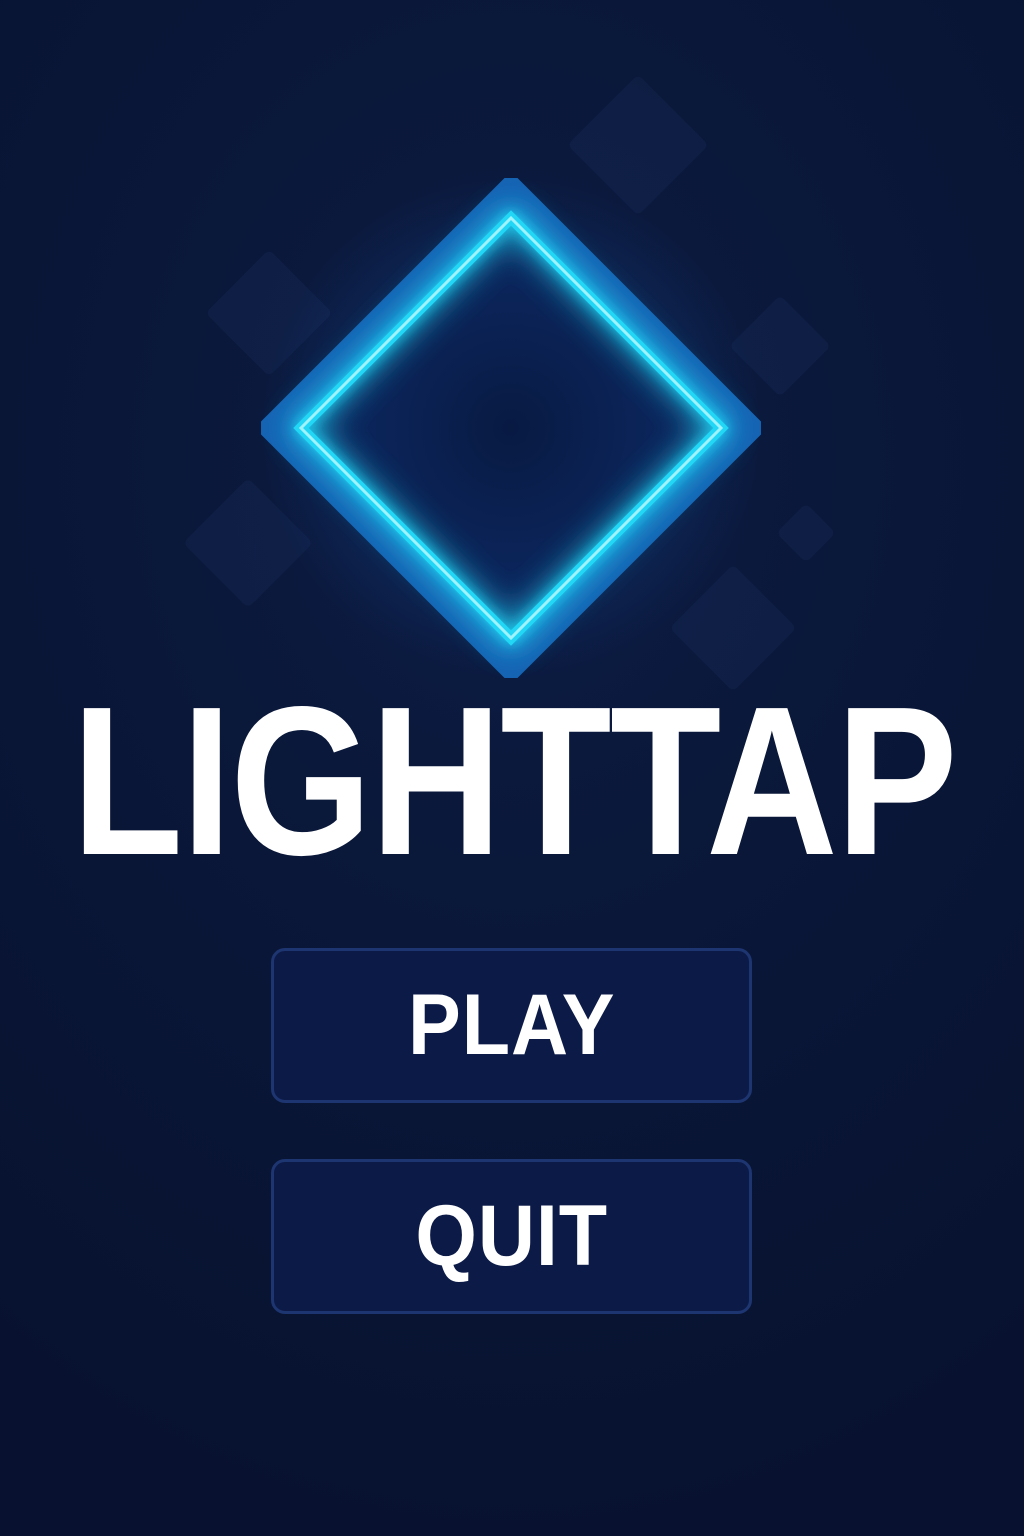 This screenshot has height=1536, width=1024. What do you see at coordinates (514, 780) in the screenshot?
I see `game-title: LIGHTTAP` at bounding box center [514, 780].